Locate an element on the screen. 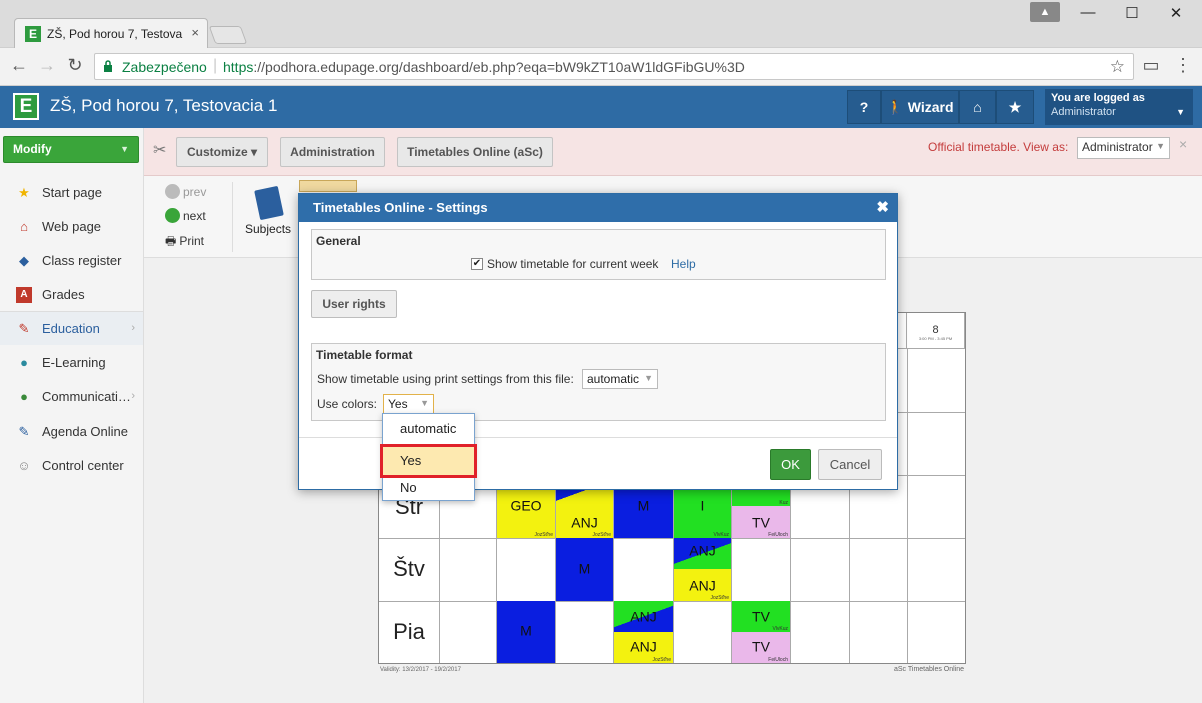 The width and height of the screenshot is (1202, 703). school-title: ZŠ, Pod horou 7, Testovacia 1 is located at coordinates (164, 105).